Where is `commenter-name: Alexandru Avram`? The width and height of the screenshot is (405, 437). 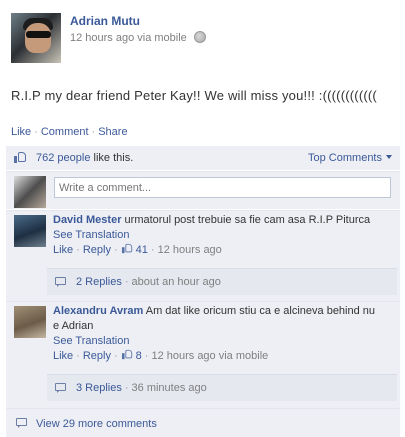
commenter-name: Alexandru Avram is located at coordinates (98, 311).